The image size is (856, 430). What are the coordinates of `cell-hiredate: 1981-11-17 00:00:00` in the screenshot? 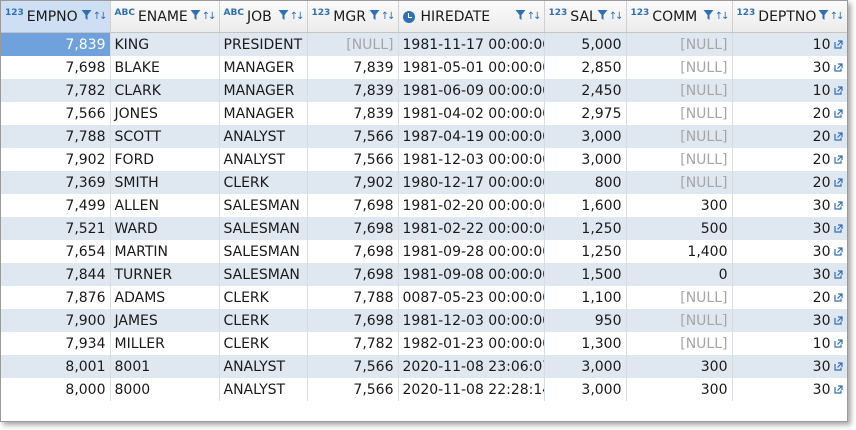 It's located at (471, 44).